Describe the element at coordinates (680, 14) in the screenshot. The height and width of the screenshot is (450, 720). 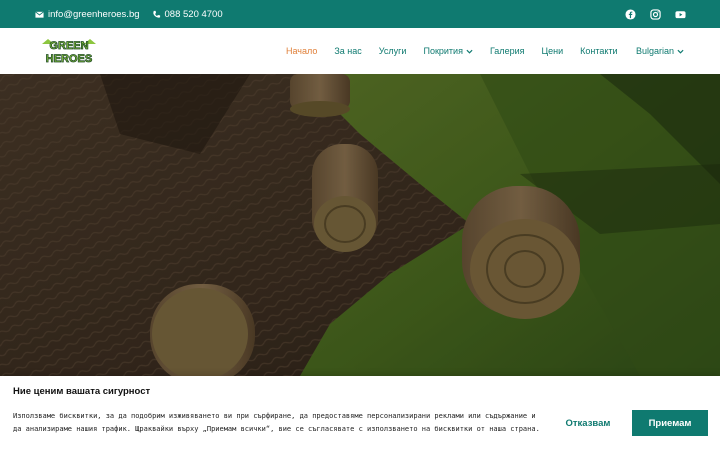
I see `youtube-icon` at that location.